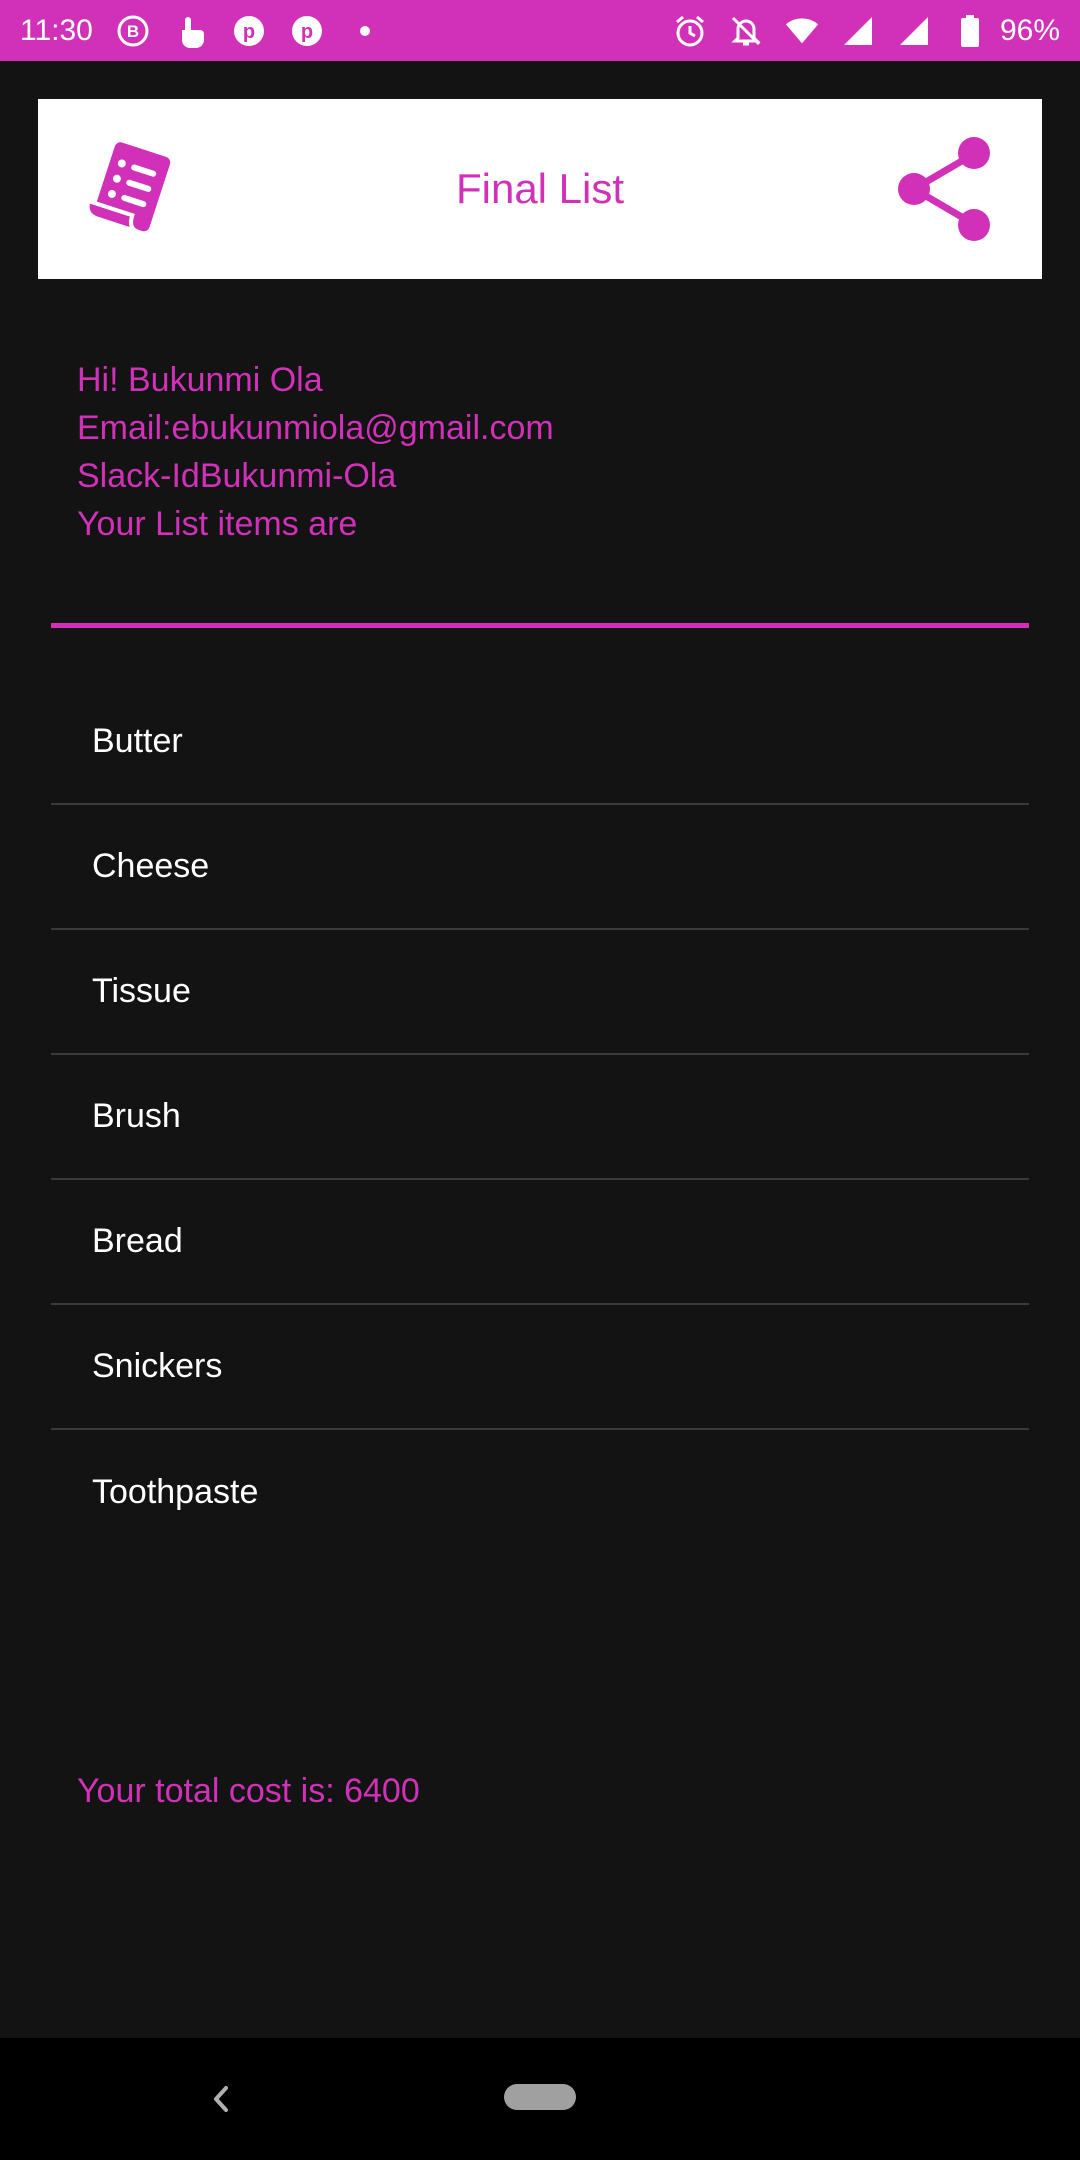 This screenshot has height=2160, width=1080. What do you see at coordinates (746, 31) in the screenshot?
I see `notifications-off-icon` at bounding box center [746, 31].